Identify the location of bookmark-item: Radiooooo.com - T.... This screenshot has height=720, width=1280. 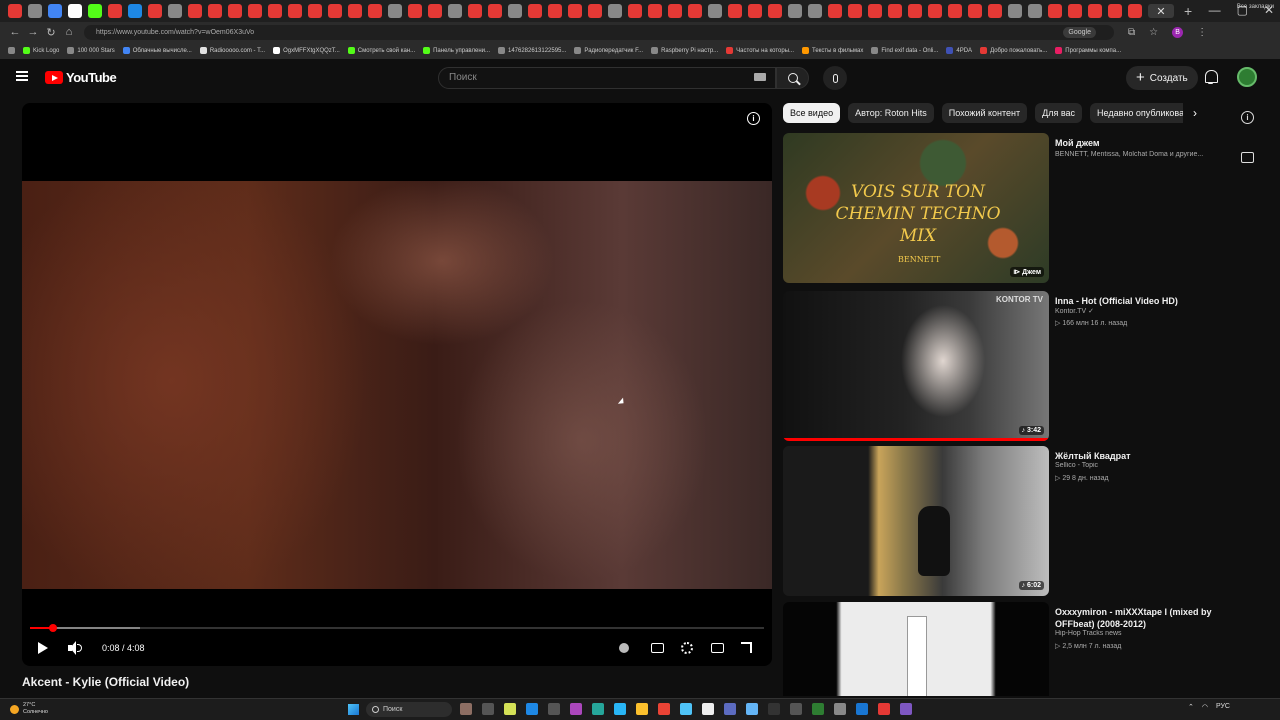
(232, 50).